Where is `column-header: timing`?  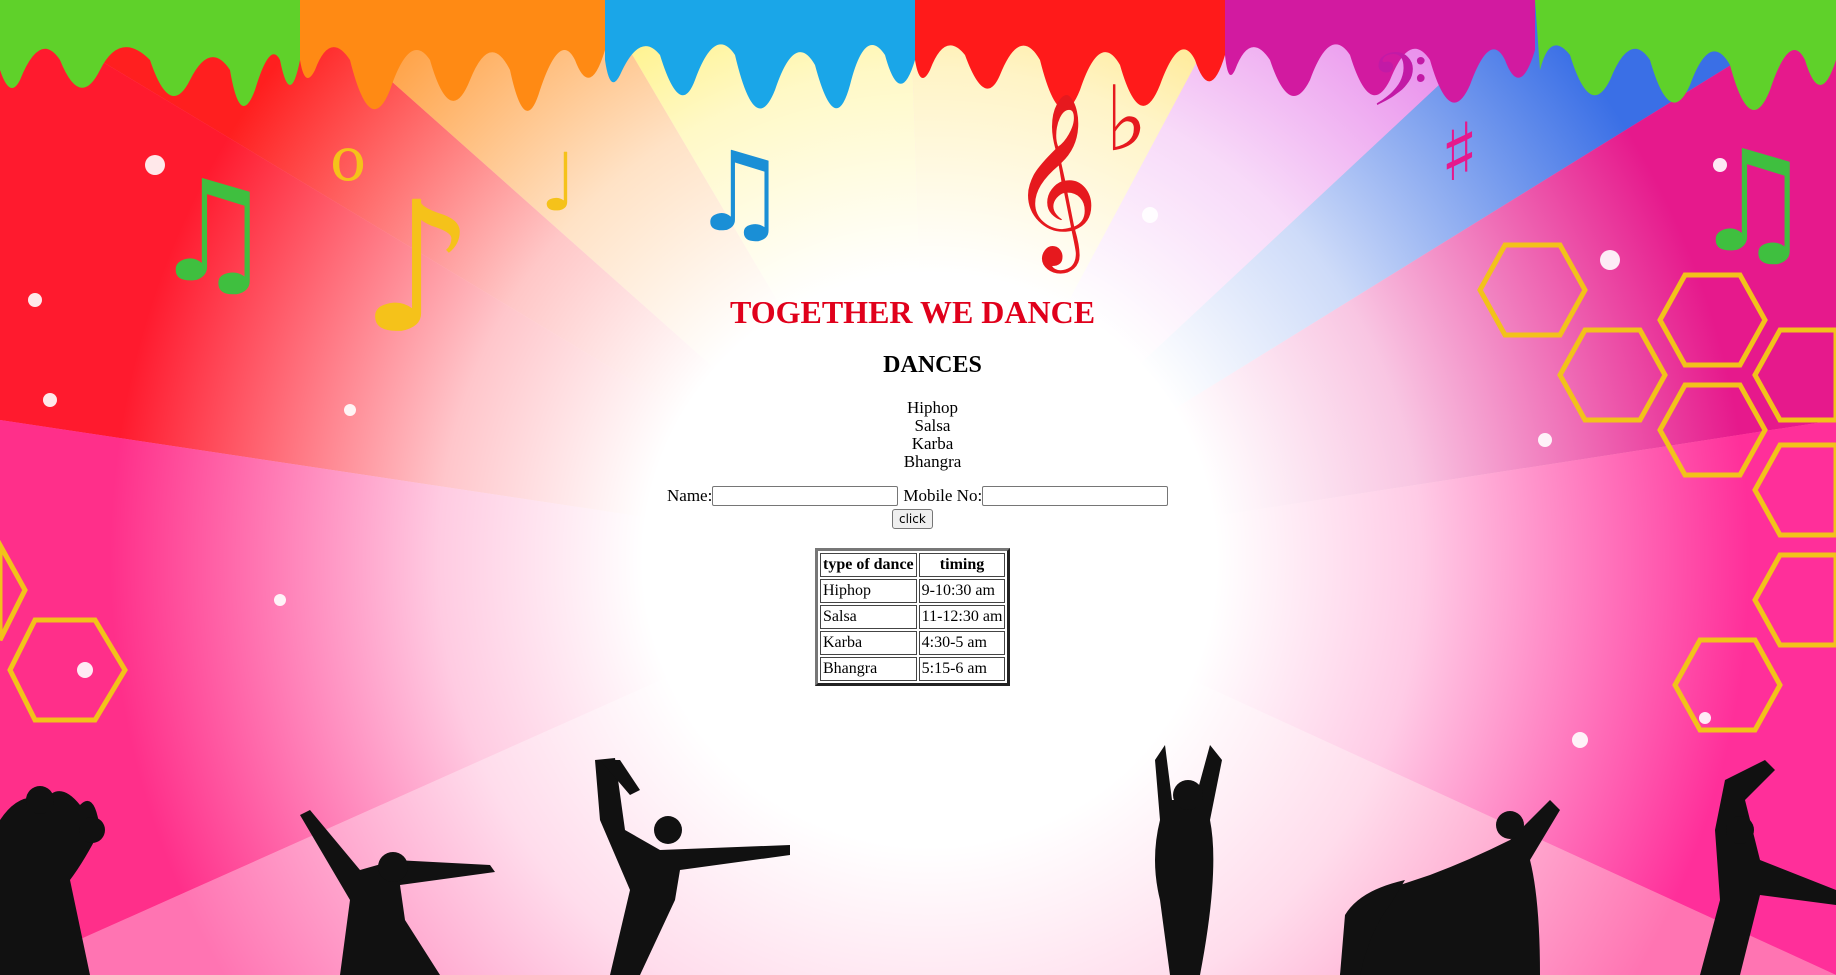 column-header: timing is located at coordinates (962, 565).